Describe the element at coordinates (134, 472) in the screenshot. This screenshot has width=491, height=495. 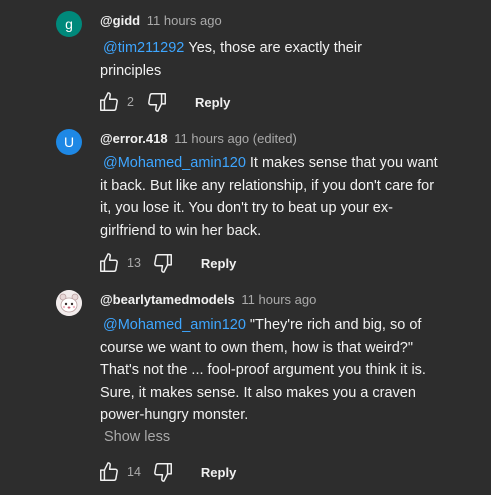
I see `like-count: 14` at that location.